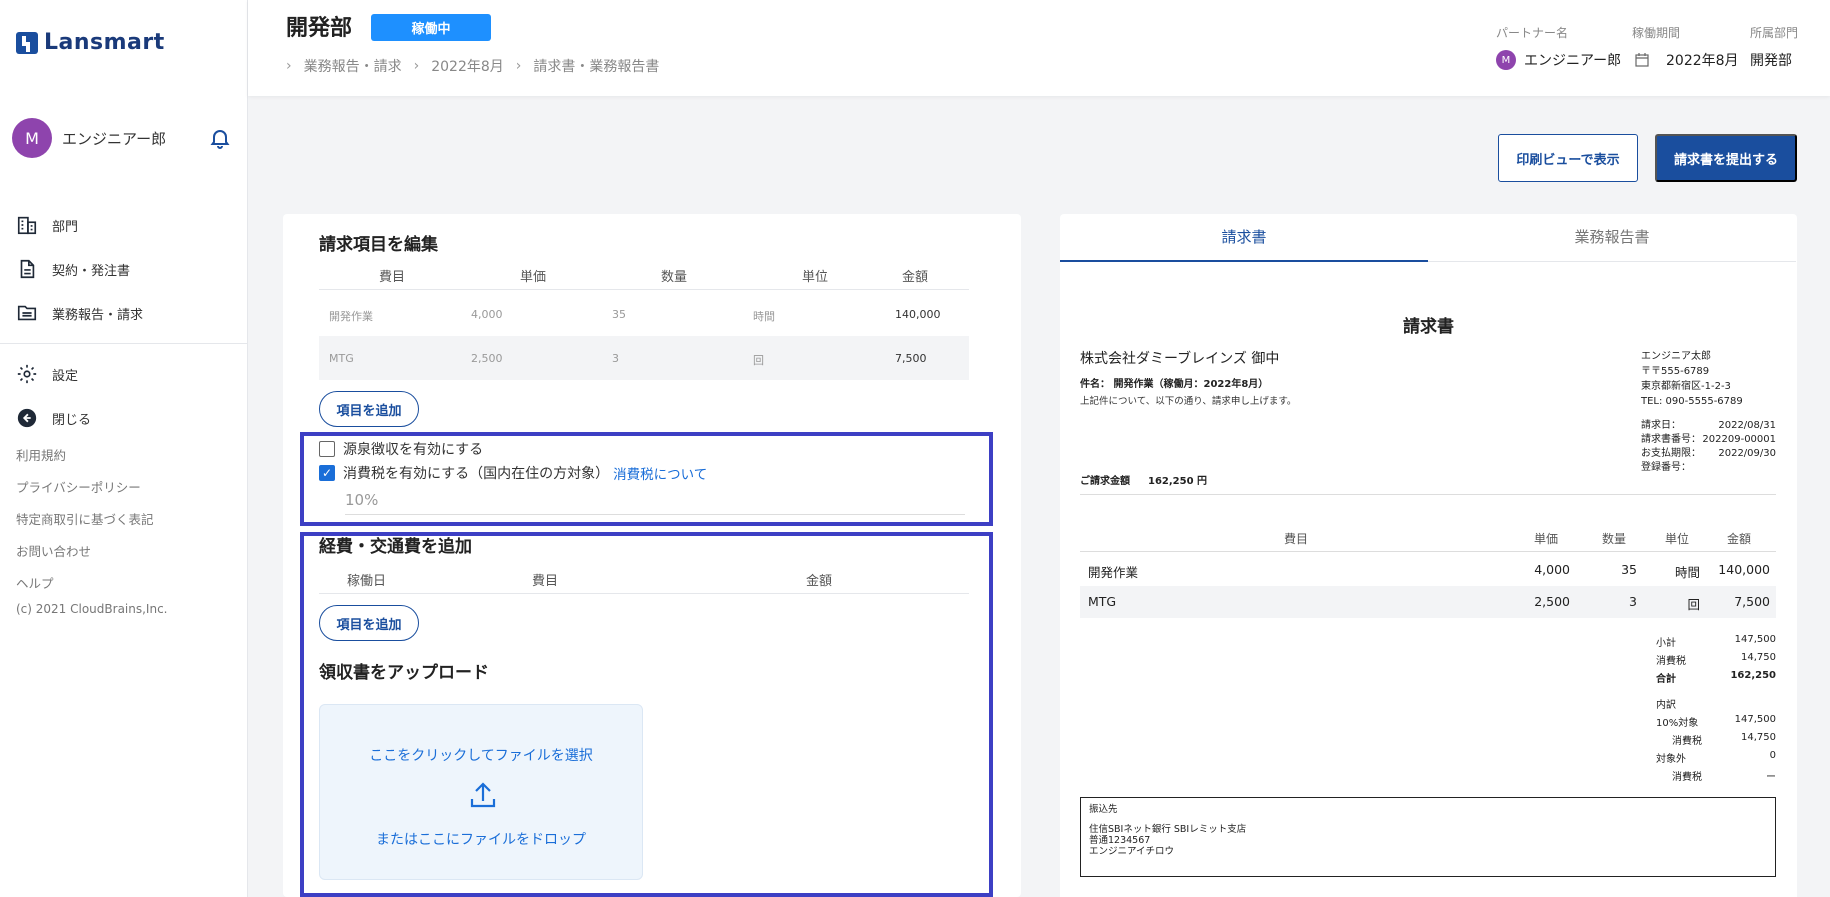 The width and height of the screenshot is (1830, 897). Describe the element at coordinates (90, 42) in the screenshot. I see `logo: Lansmart` at that location.